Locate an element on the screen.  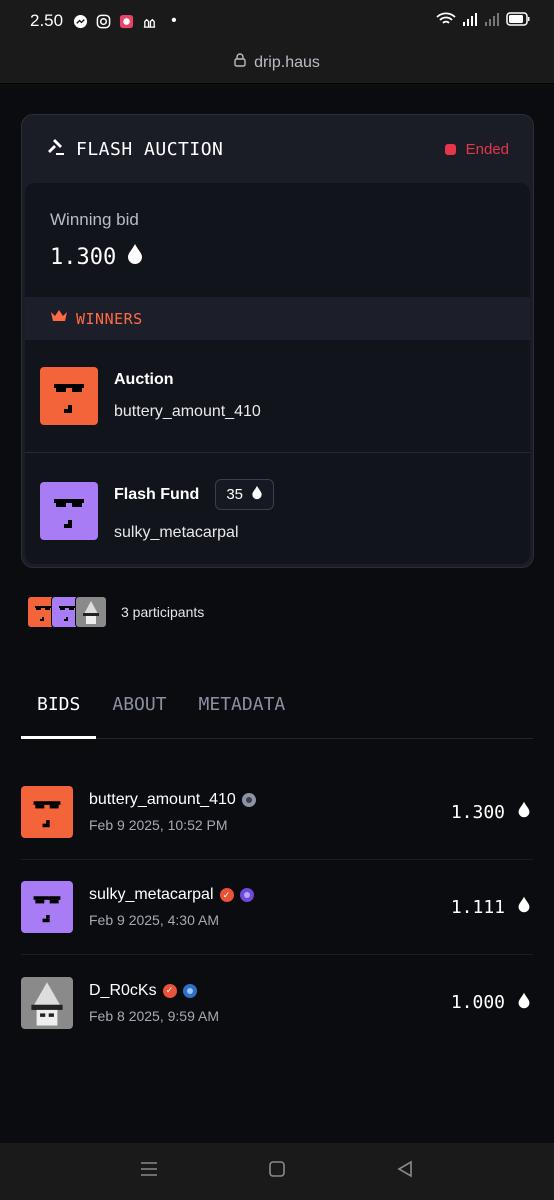
purple-badge-icon is located at coordinates (246, 895).